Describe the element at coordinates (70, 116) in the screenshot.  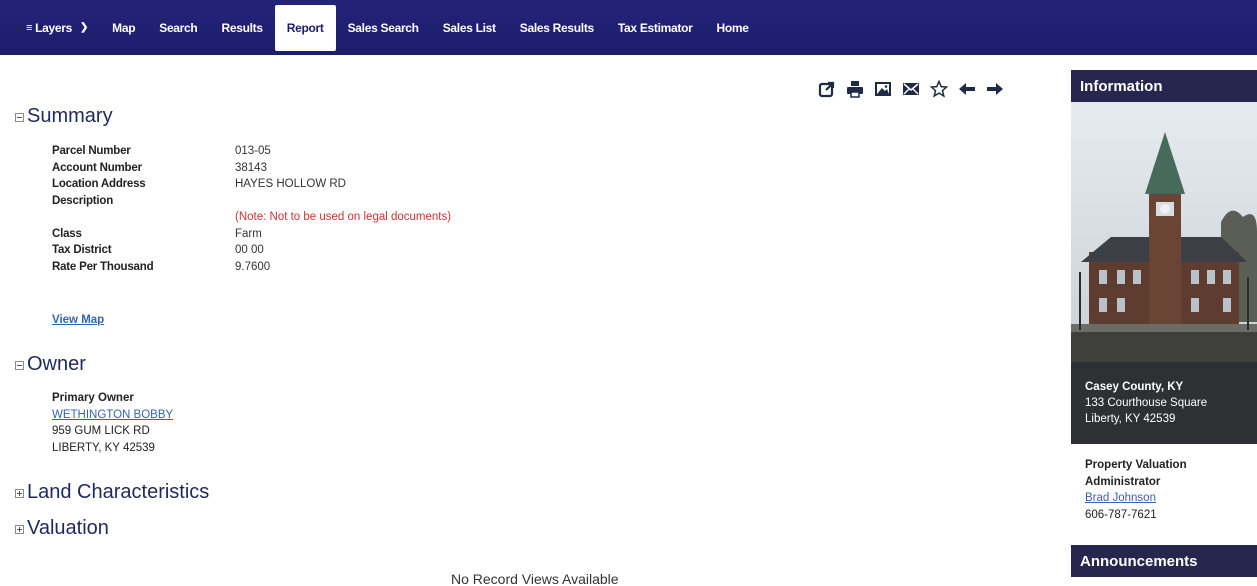
I see `section-summary-title: Summary` at that location.